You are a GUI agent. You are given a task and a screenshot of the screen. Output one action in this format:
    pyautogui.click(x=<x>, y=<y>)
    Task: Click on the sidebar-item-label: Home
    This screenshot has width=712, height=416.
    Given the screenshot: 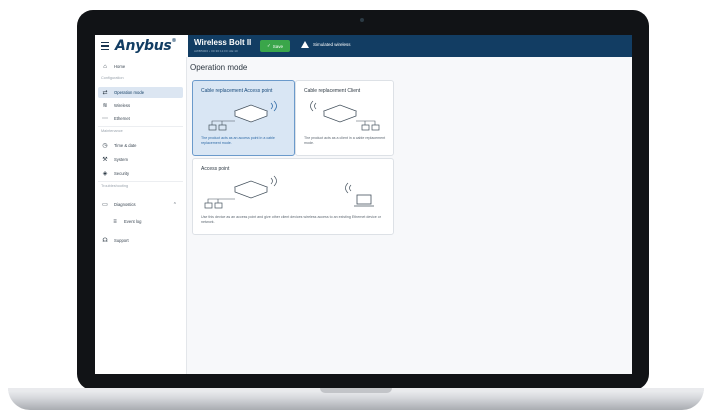 What is the action you would take?
    pyautogui.click(x=120, y=66)
    